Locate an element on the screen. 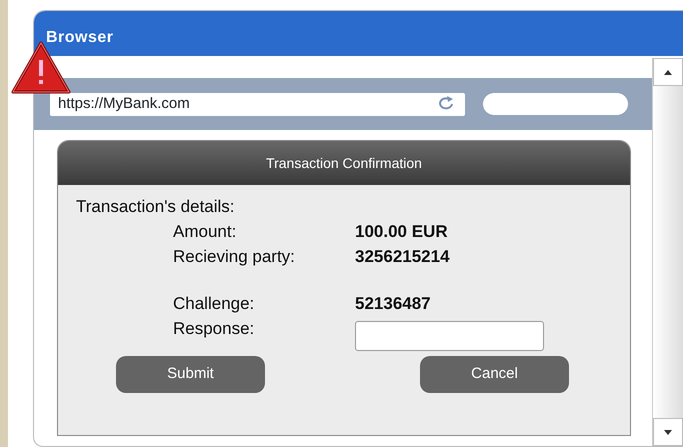 This screenshot has width=683, height=447. url-text: https://MyBank.com is located at coordinates (124, 104).